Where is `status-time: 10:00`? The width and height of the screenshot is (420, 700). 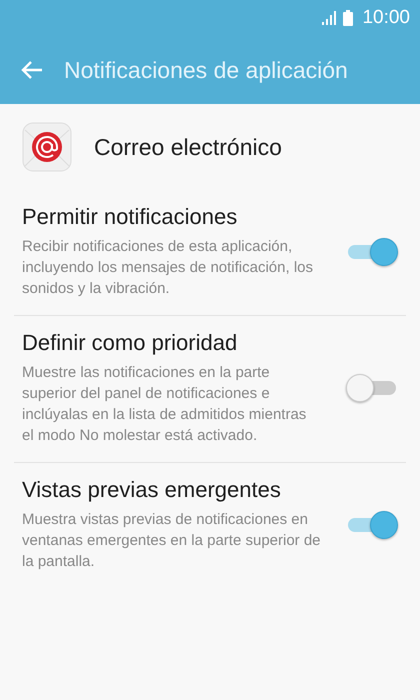
status-time: 10:00 is located at coordinates (386, 18).